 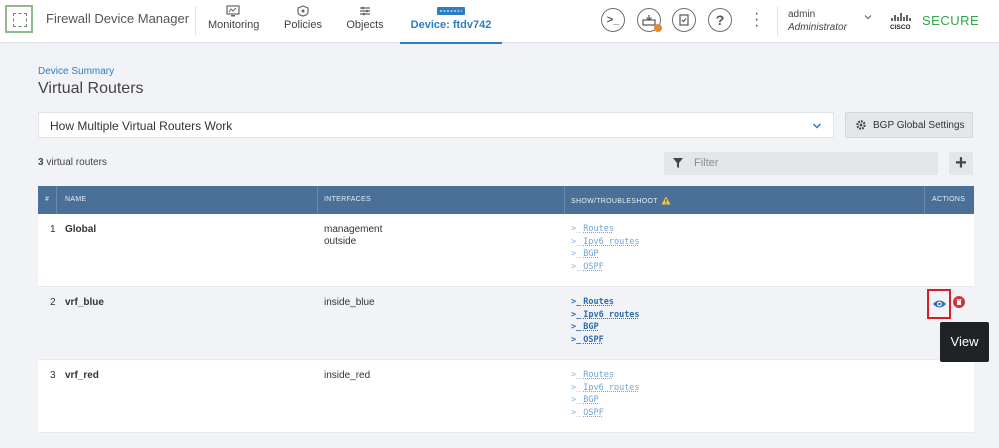 I want to click on router-interfaces: inside_blue, so click(x=349, y=303).